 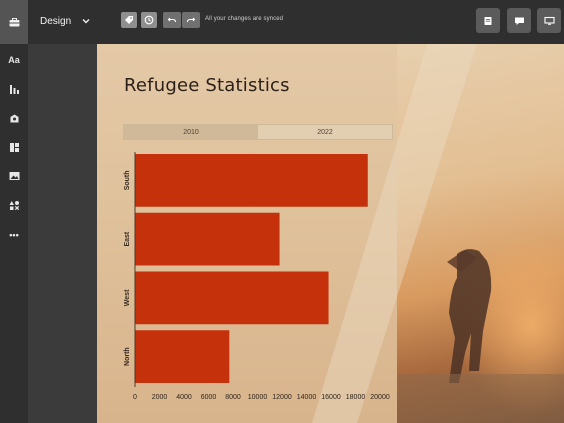 I want to click on sync-status: All your changes are synced, so click(x=244, y=19).